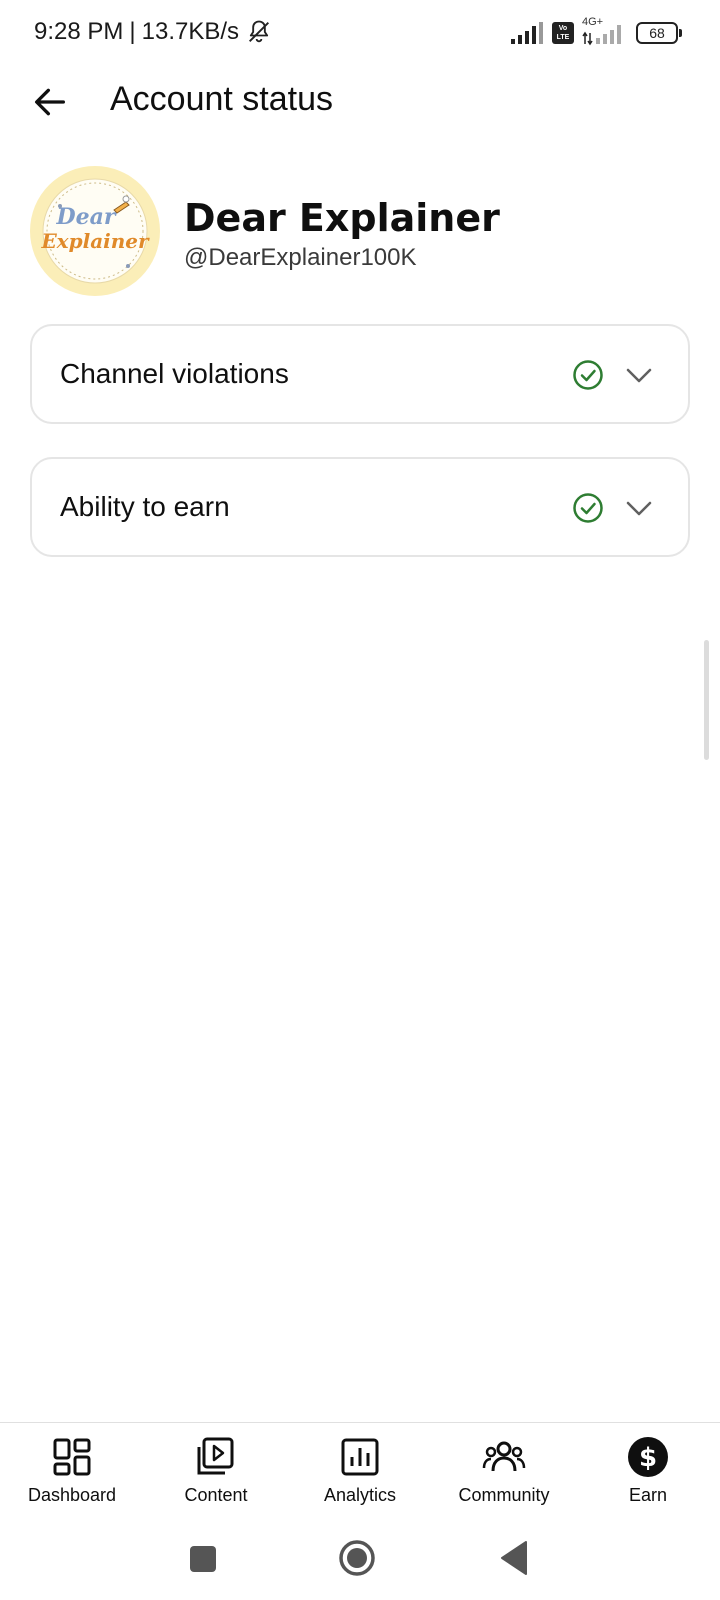  I want to click on back-button, so click(50, 102).